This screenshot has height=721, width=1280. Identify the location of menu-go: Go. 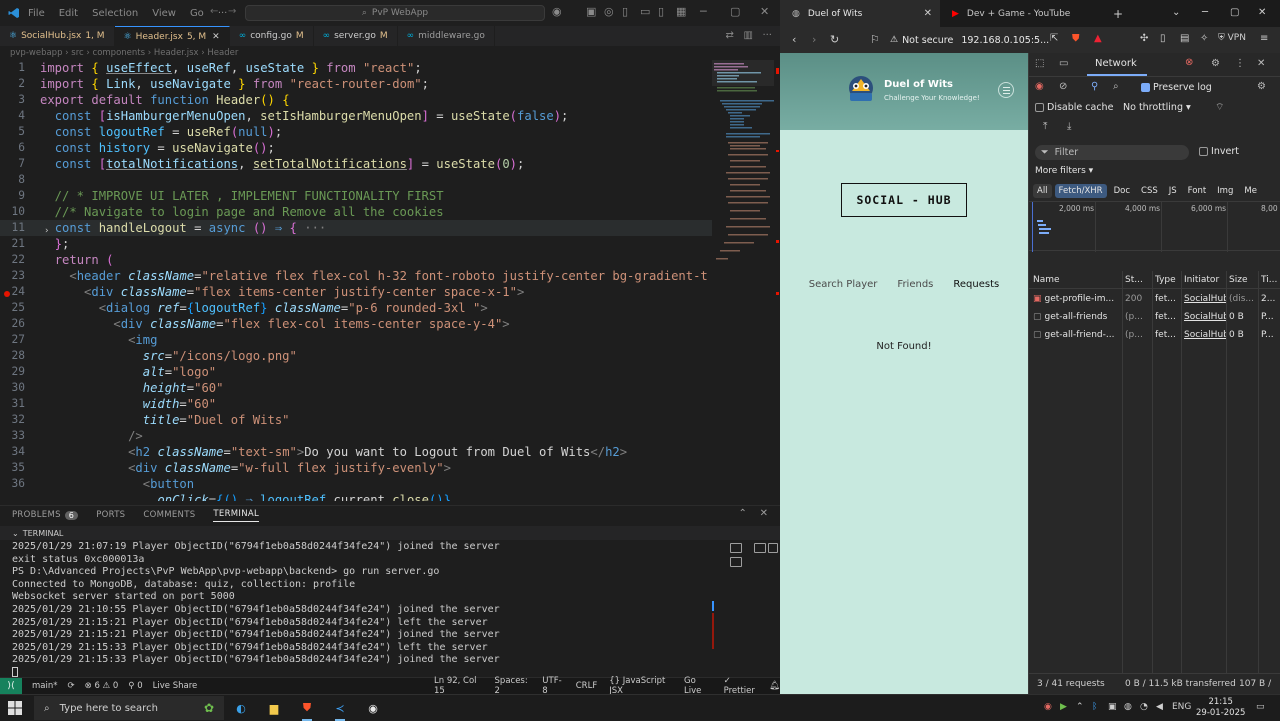
(197, 13).